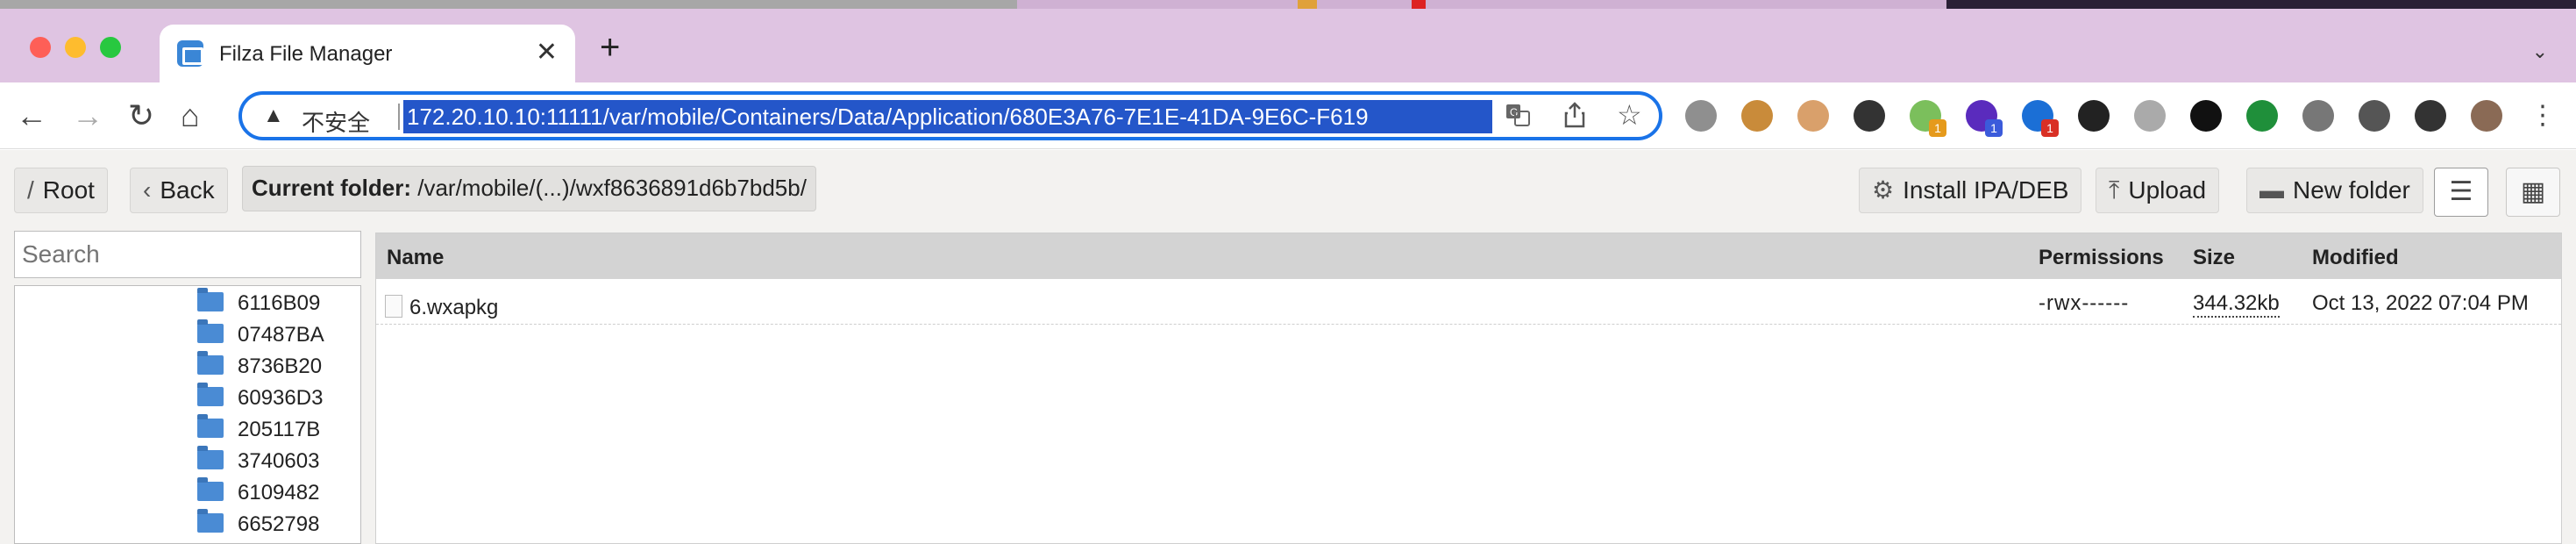 The image size is (2576, 544). I want to click on back-button: ‹ Back, so click(179, 190).